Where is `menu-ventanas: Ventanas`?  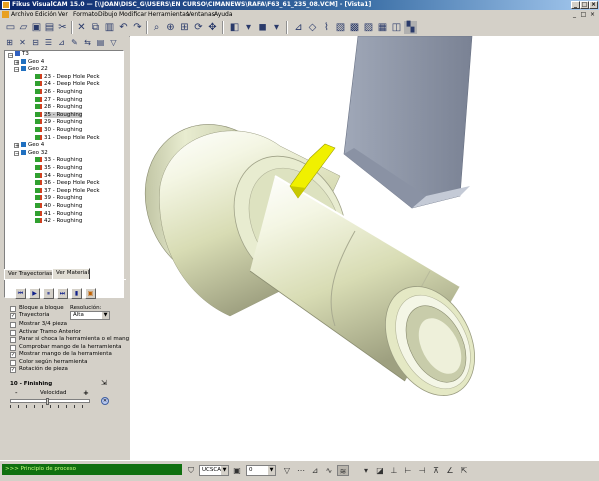 menu-ventanas: Ventanas is located at coordinates (201, 14).